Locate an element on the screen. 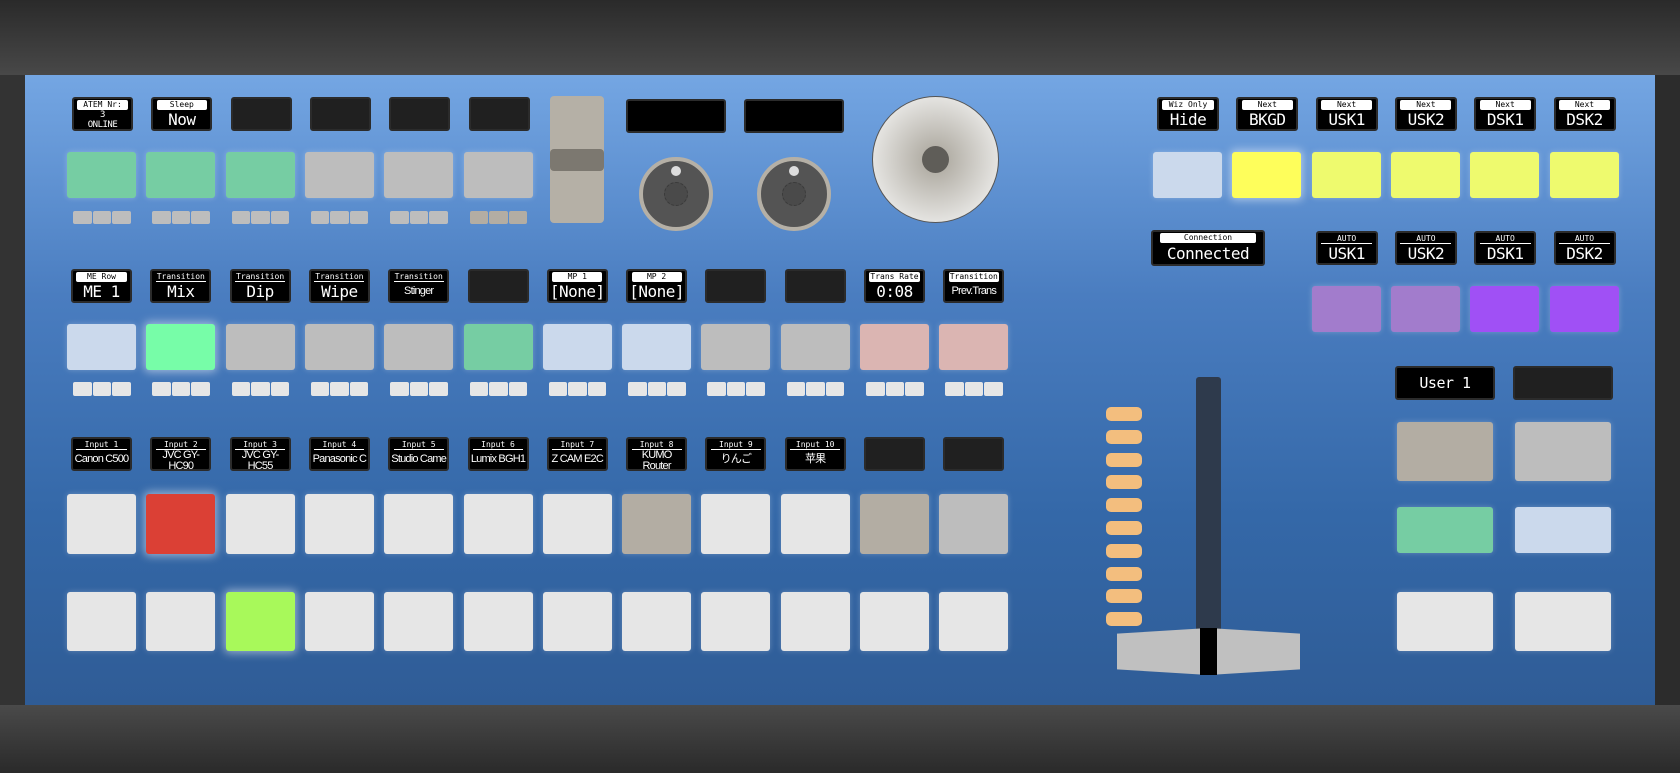 The height and width of the screenshot is (773, 1680). jog-wheel is located at coordinates (935, 159).